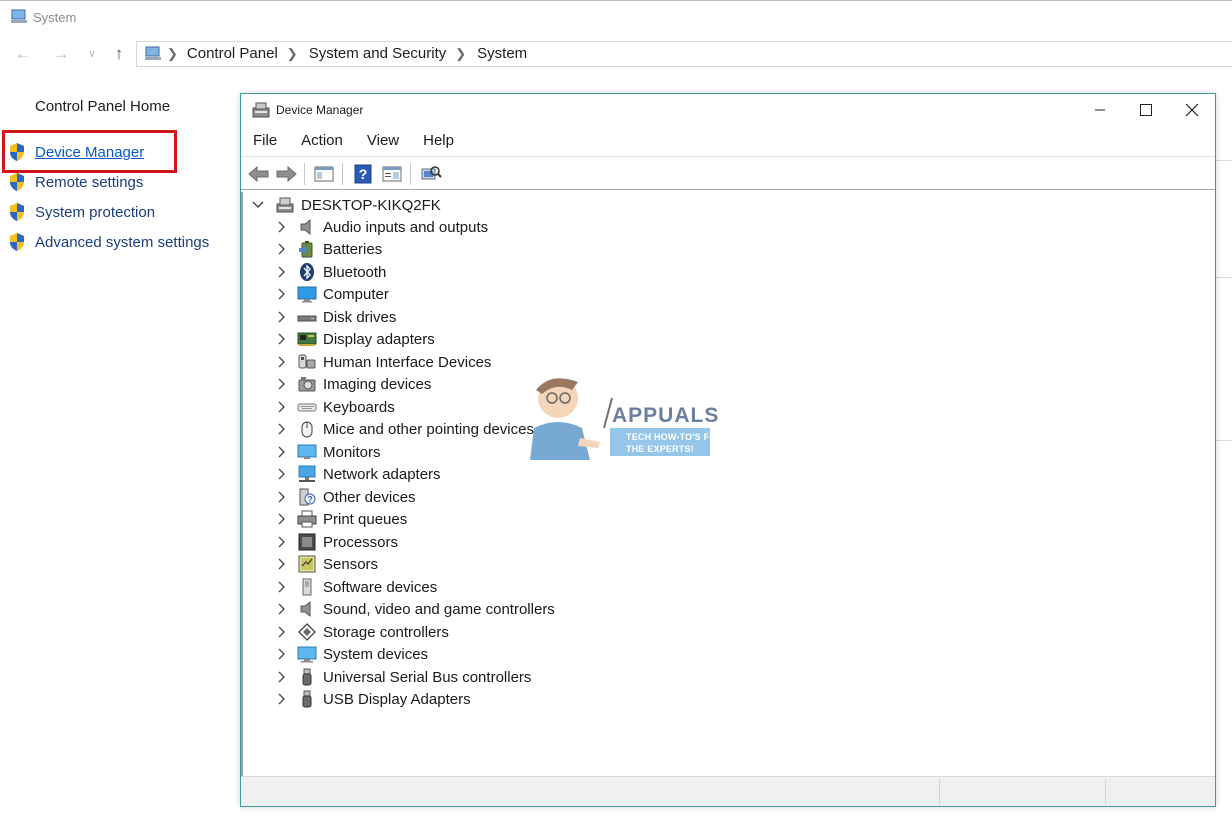 The width and height of the screenshot is (1232, 828). I want to click on tree-category-hid: Human Interface Devices, so click(383, 362).